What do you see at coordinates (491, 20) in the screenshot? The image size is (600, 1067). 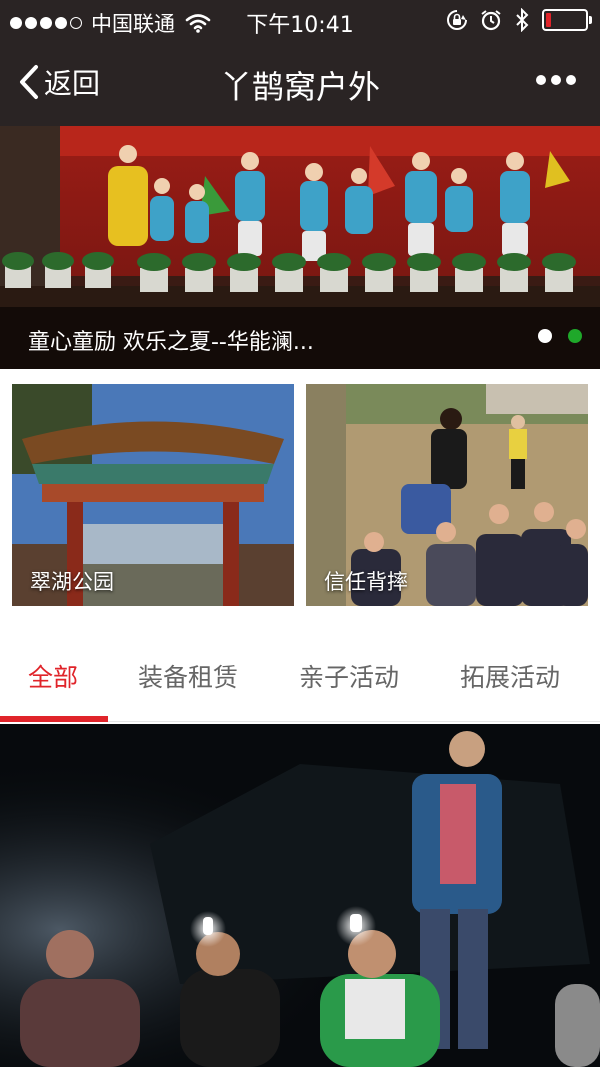 I see `alarm-icon` at bounding box center [491, 20].